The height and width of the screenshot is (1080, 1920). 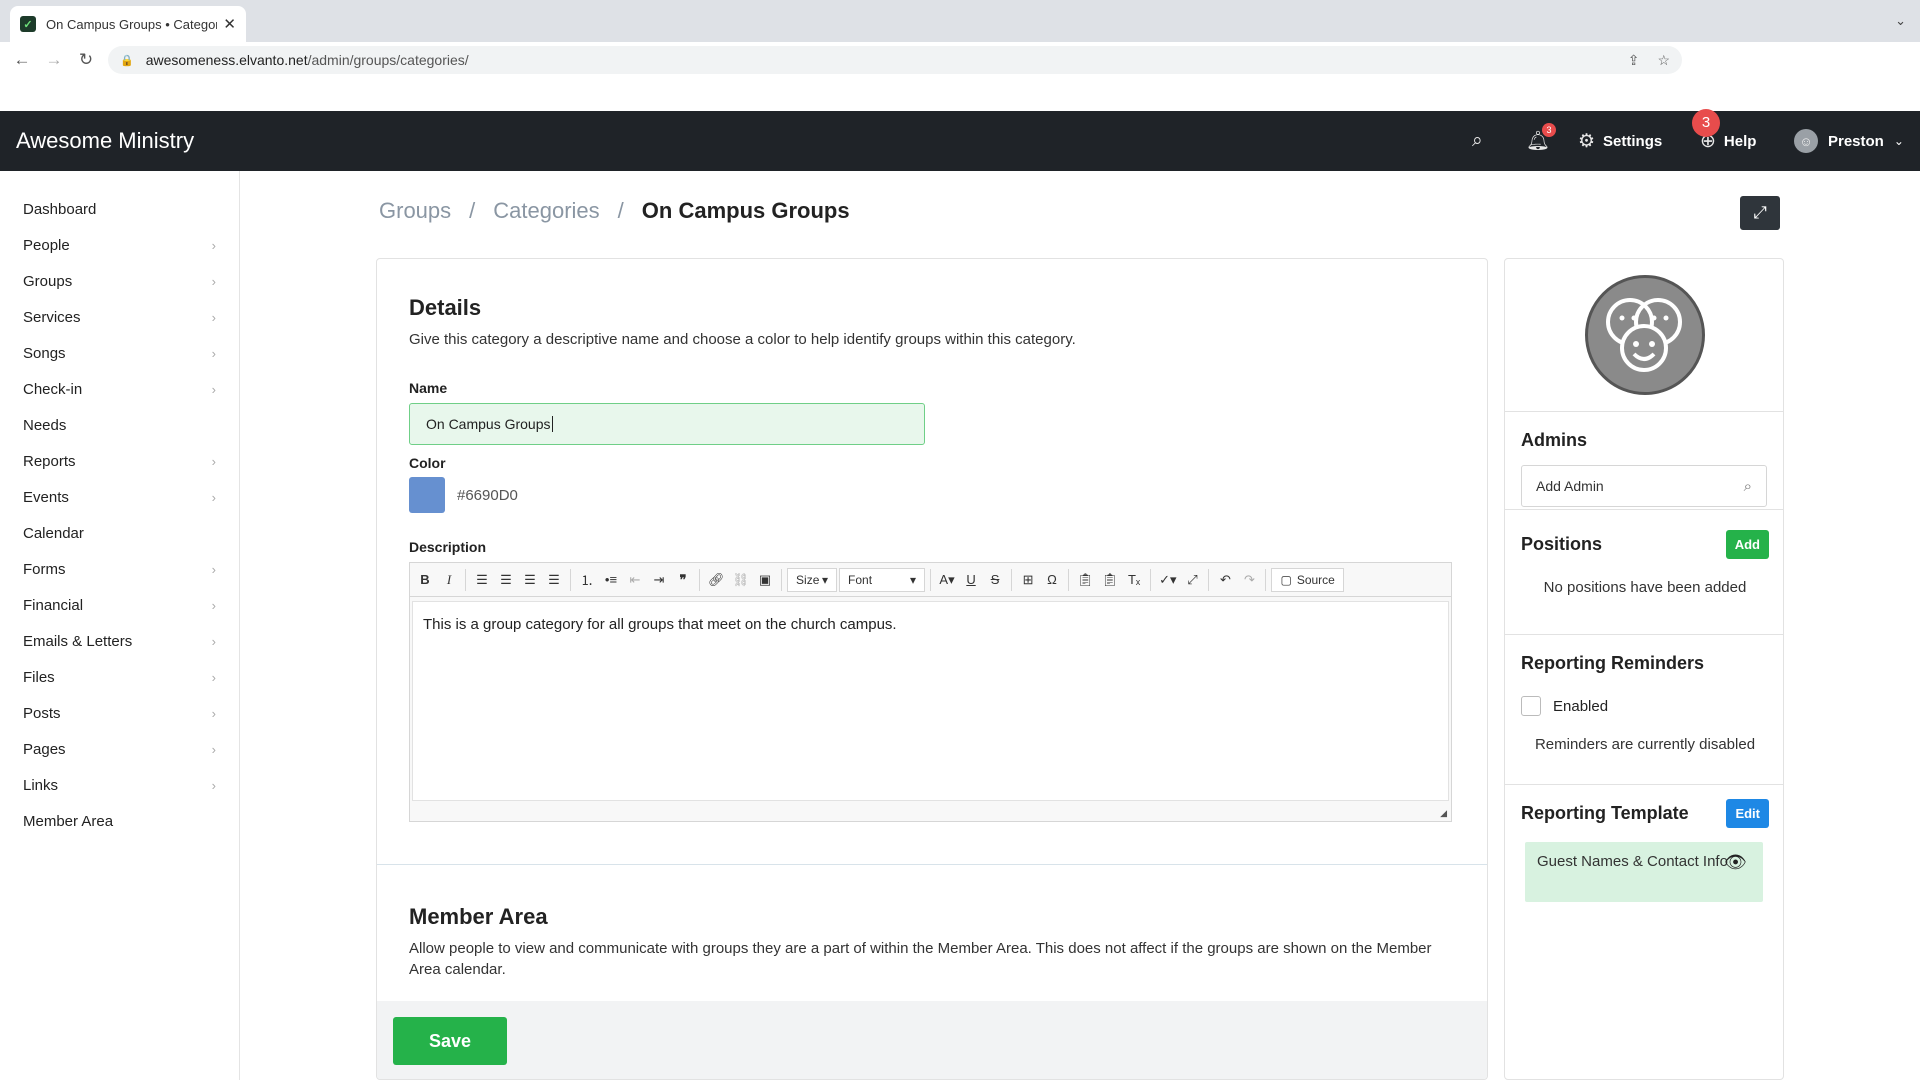 I want to click on settings-button: ⚙ Settings, so click(x=1620, y=141).